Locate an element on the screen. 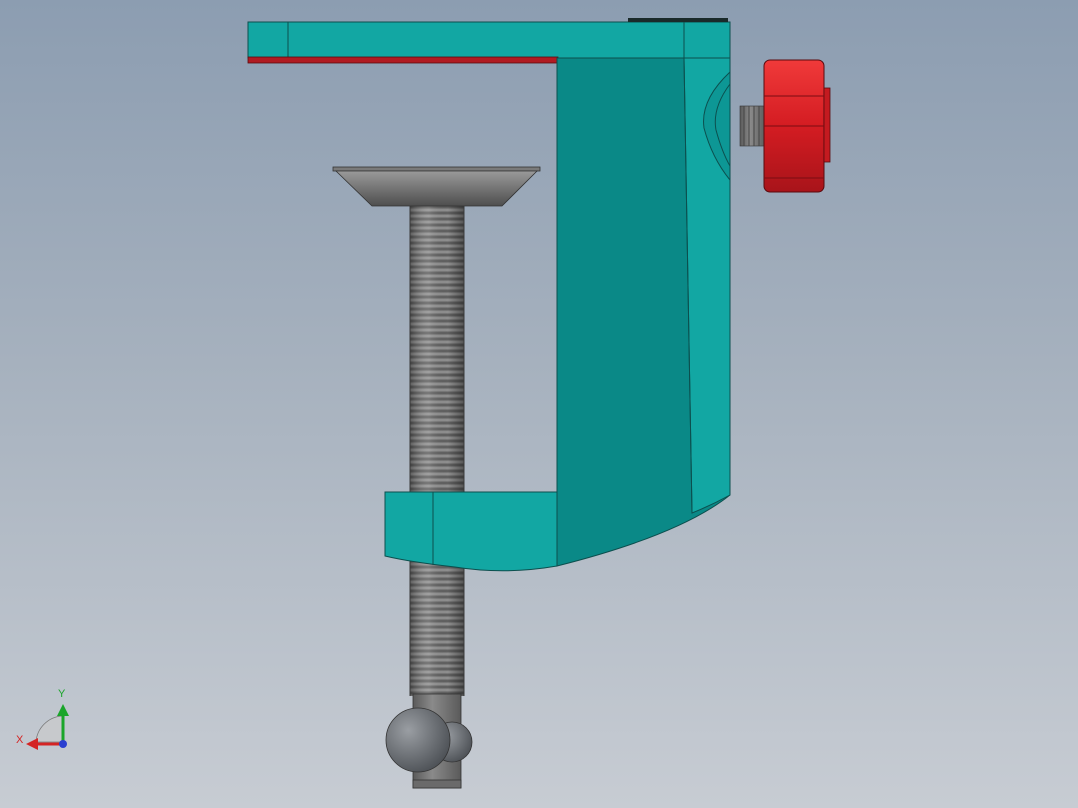  y-axis-label: Y is located at coordinates (62, 694).